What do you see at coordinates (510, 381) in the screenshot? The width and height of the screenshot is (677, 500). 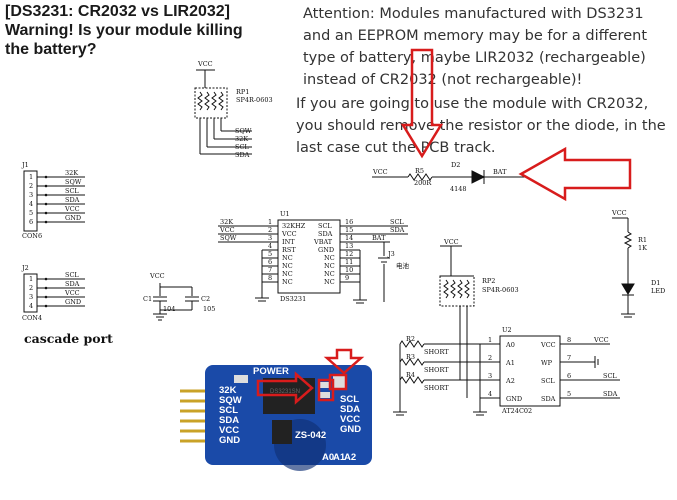 I see `u2-left-3: A2` at bounding box center [510, 381].